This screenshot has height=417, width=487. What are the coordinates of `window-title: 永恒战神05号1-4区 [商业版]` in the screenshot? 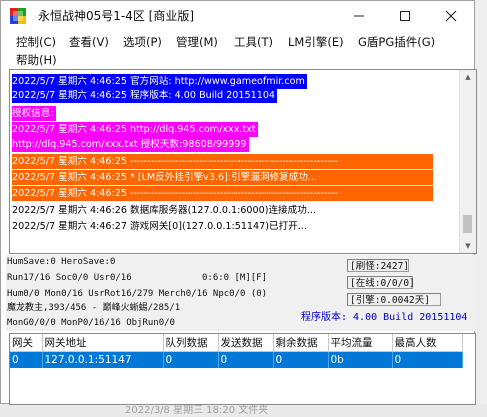 It's located at (116, 16).